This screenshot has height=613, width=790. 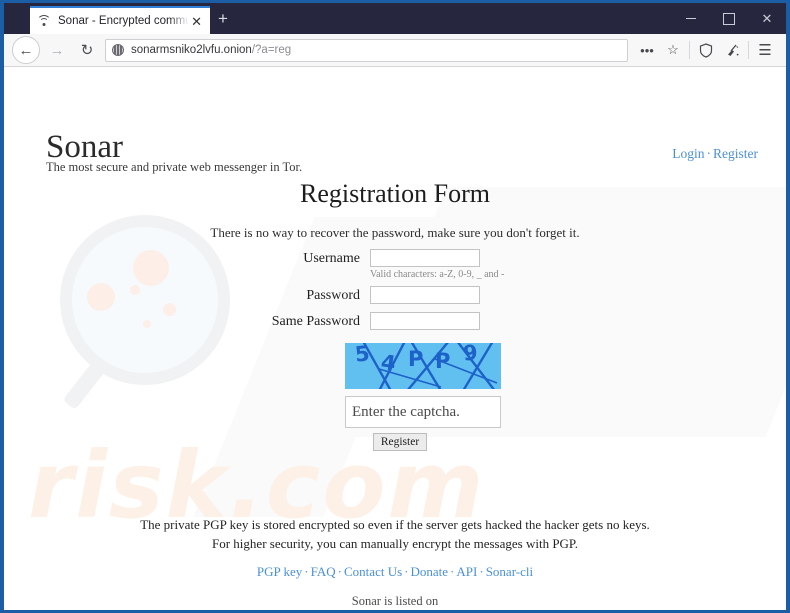 I want to click on captcha-char-5: 9, so click(x=470, y=354).